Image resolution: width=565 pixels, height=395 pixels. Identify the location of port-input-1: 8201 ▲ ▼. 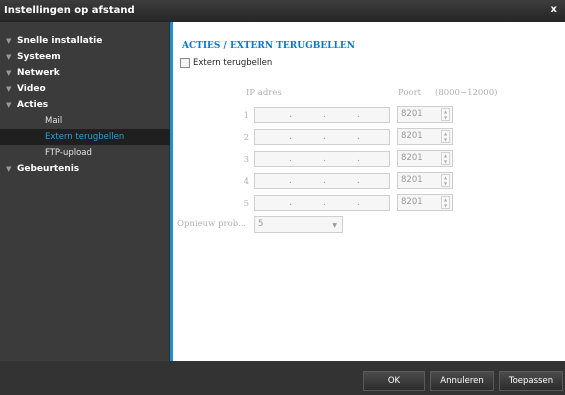
(425, 114).